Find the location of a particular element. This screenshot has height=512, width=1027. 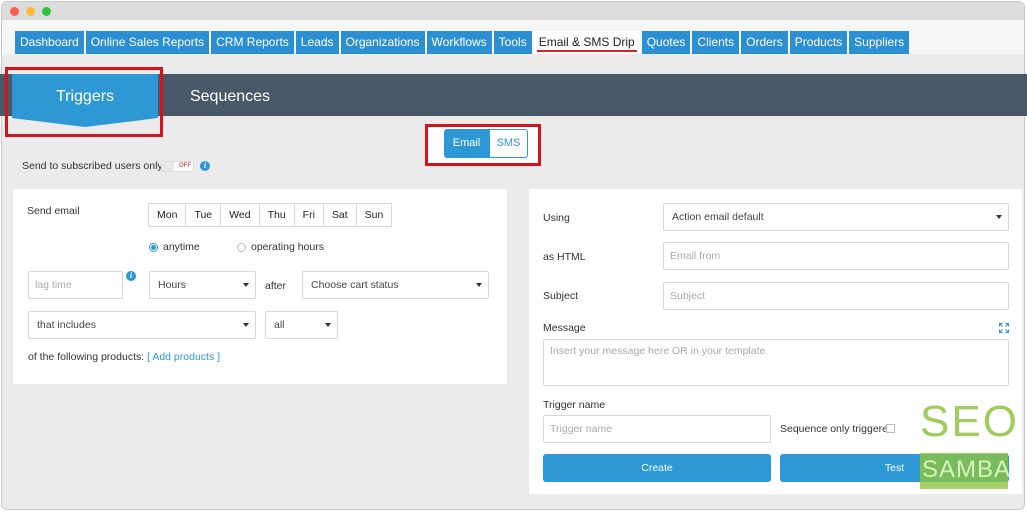

close-window-button is located at coordinates (14, 11).